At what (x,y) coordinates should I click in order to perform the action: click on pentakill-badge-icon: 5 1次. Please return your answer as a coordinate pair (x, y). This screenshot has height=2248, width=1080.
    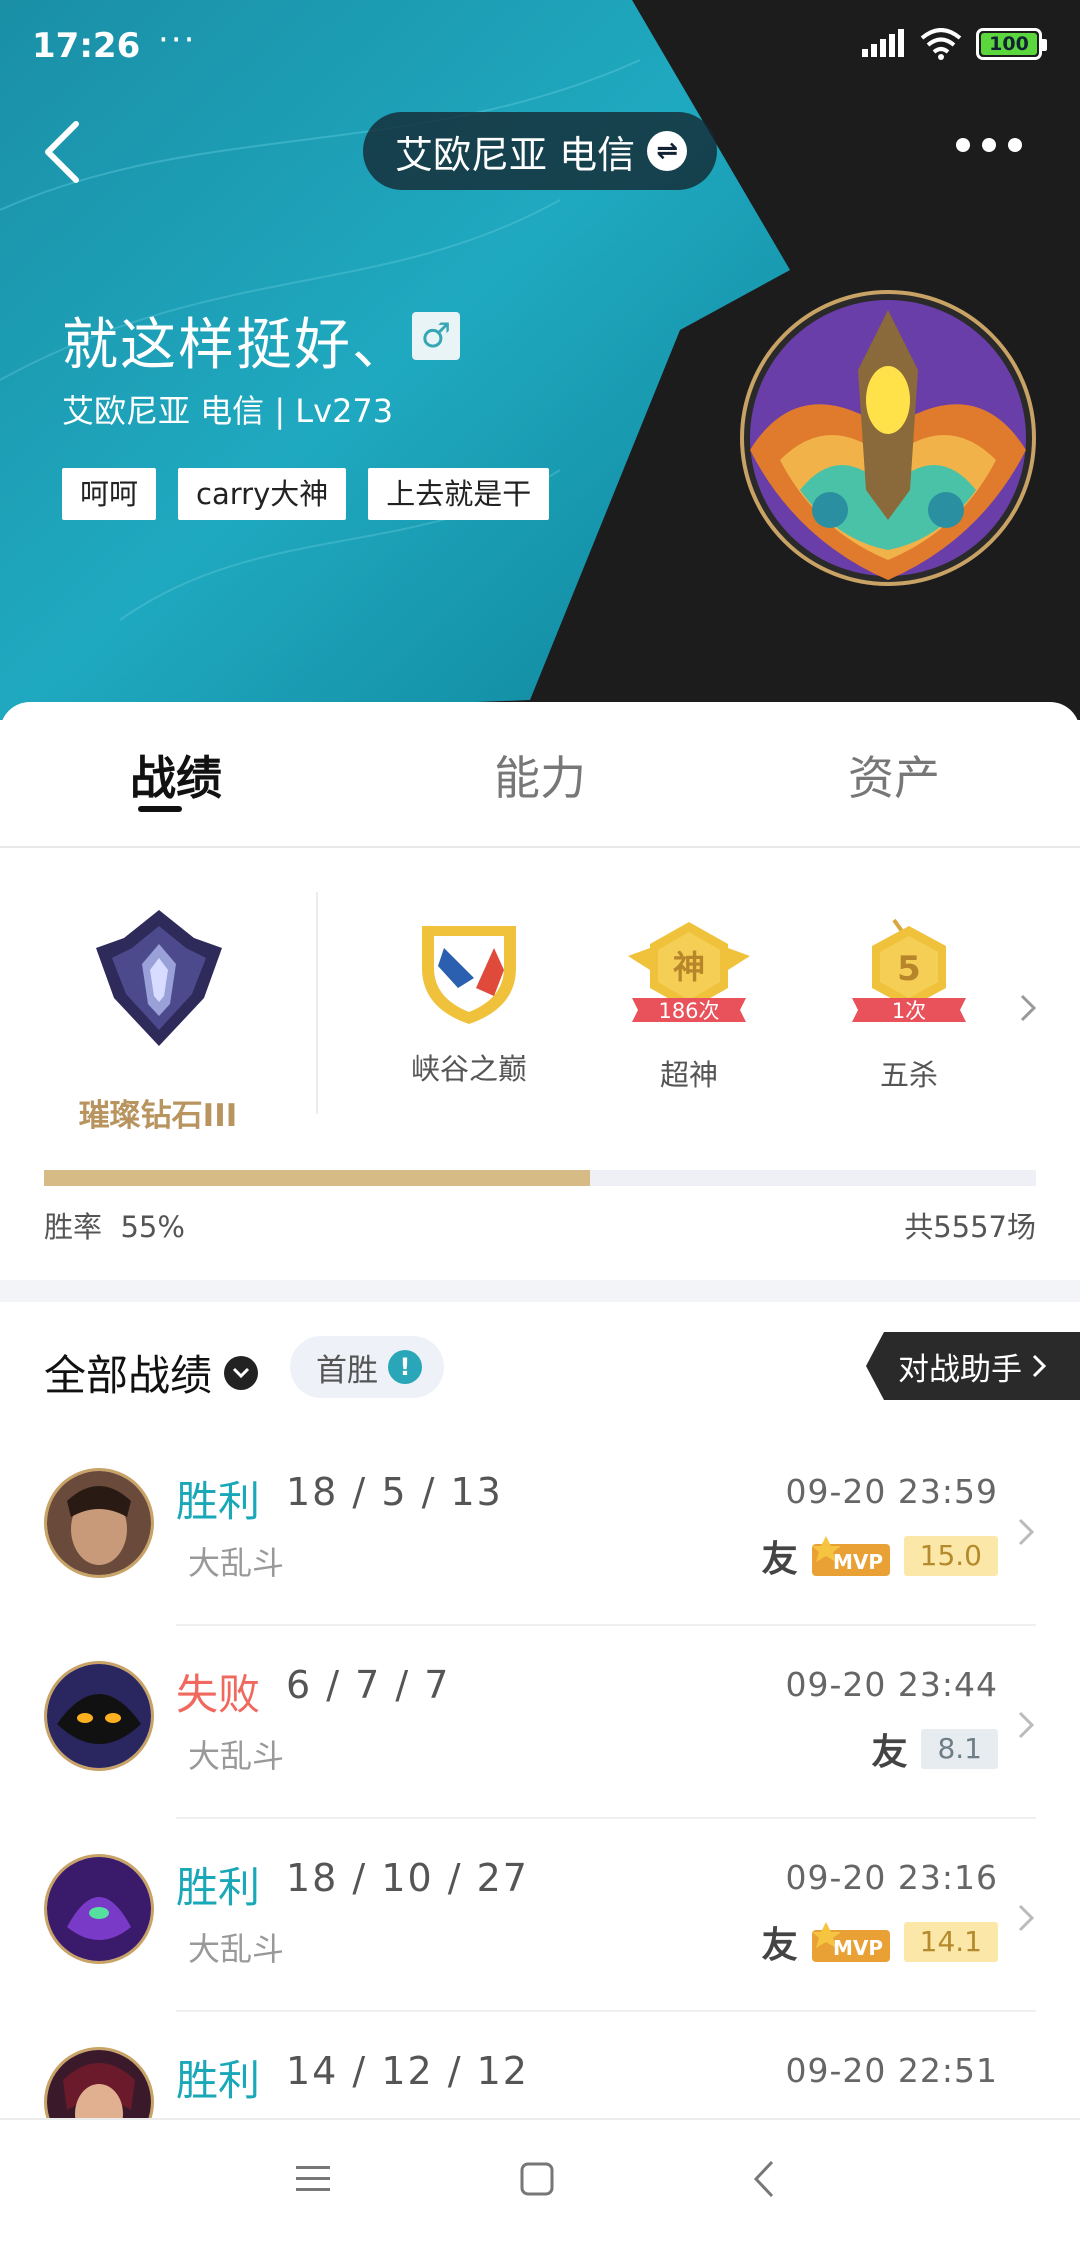
    Looking at the image, I should click on (909, 970).